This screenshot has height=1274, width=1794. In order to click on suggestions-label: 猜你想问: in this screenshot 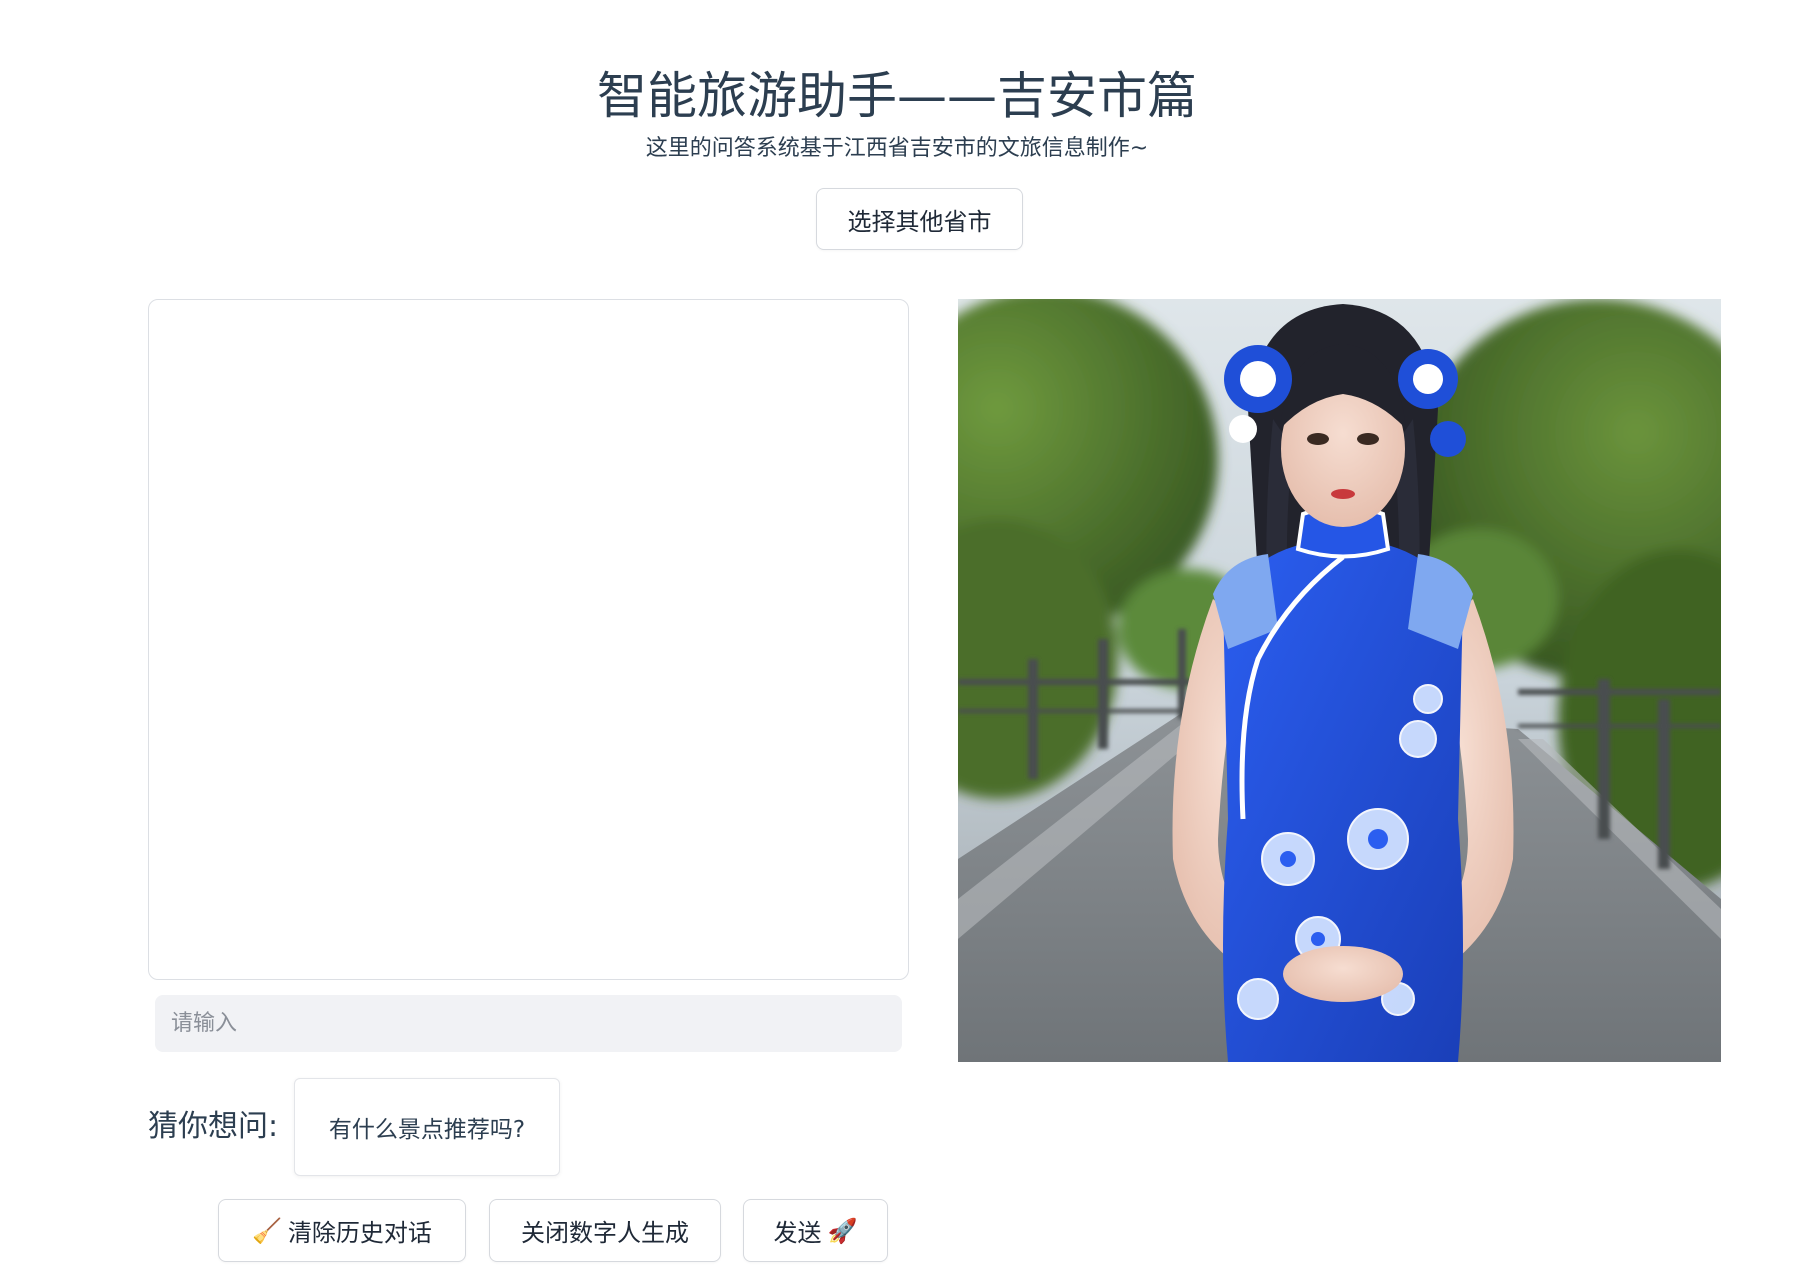, I will do `click(213, 1126)`.